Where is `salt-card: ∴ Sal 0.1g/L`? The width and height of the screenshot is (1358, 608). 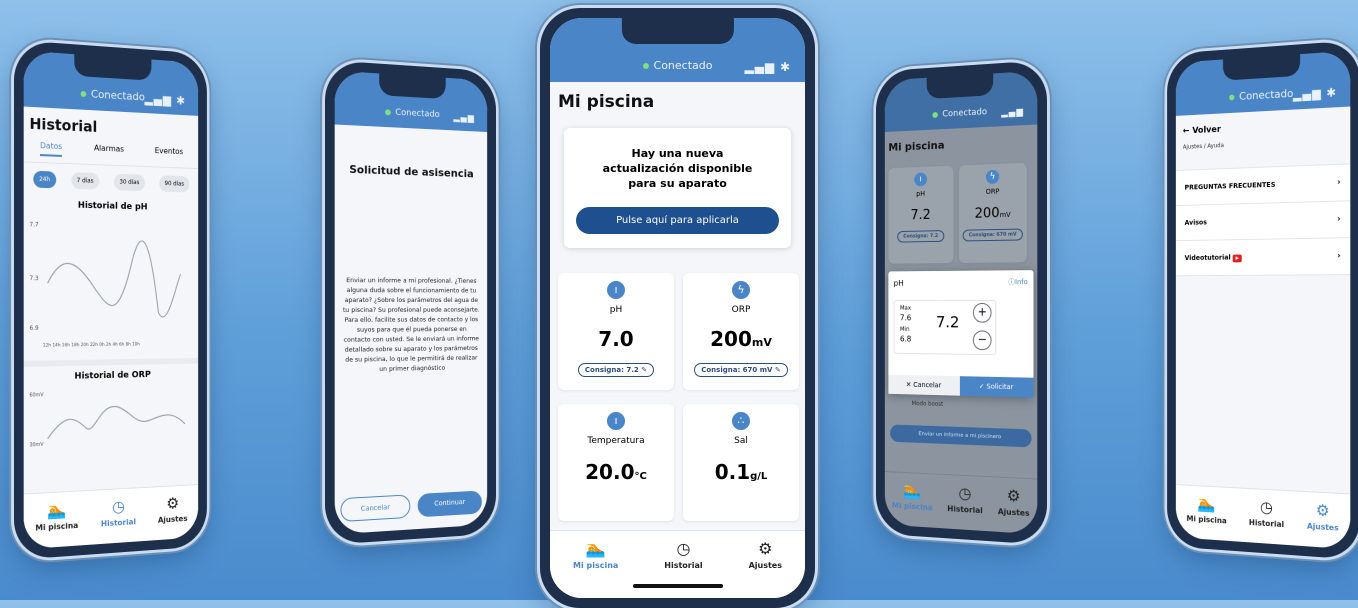 salt-card: ∴ Sal 0.1g/L is located at coordinates (741, 462).